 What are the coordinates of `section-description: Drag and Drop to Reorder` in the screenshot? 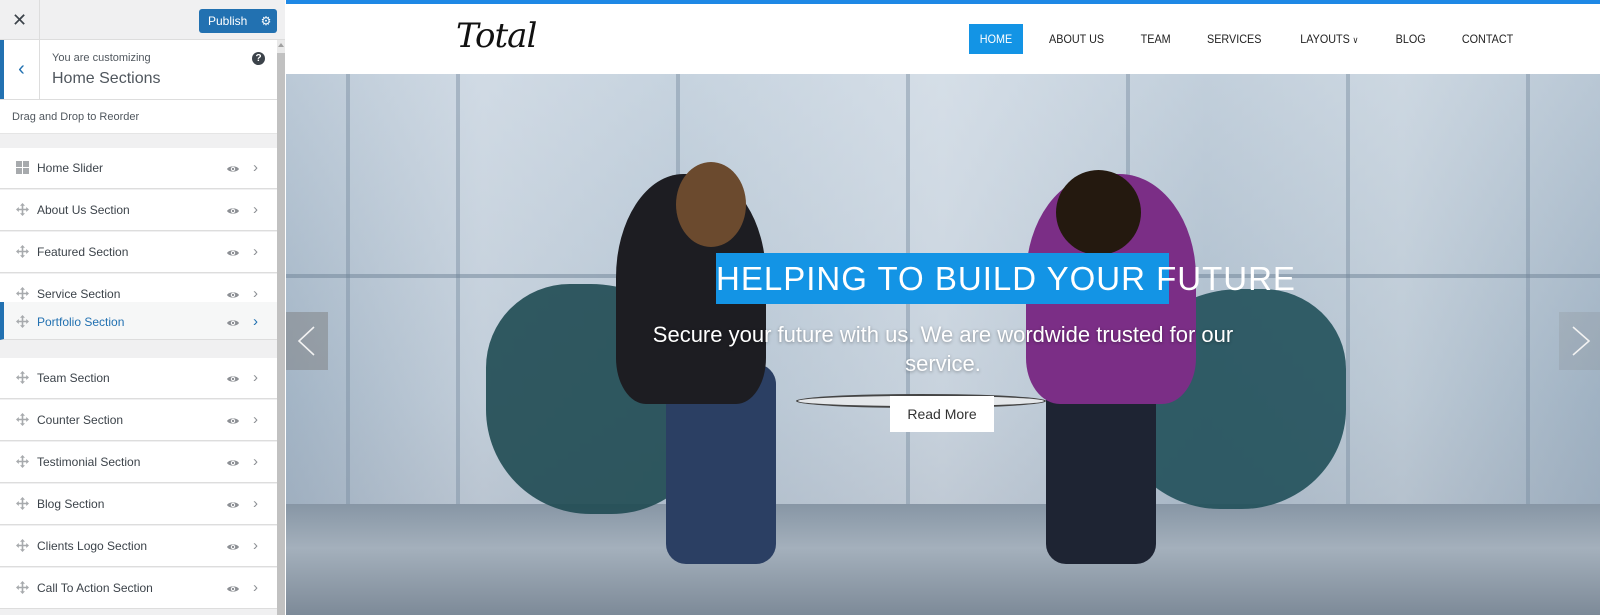 It's located at (138, 117).